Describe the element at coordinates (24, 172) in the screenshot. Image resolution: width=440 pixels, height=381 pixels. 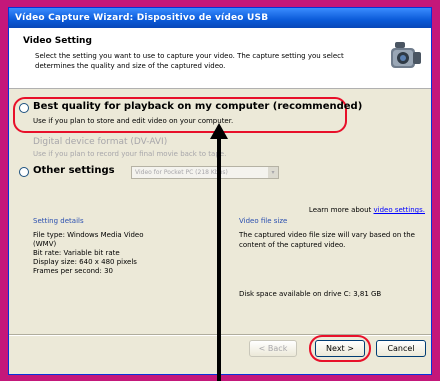
I see `other-settings-radio` at that location.